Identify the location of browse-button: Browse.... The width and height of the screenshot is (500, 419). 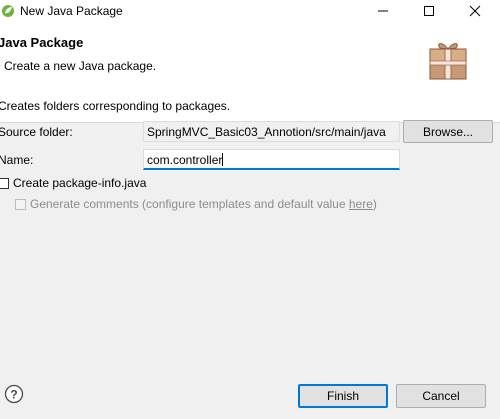
(448, 131).